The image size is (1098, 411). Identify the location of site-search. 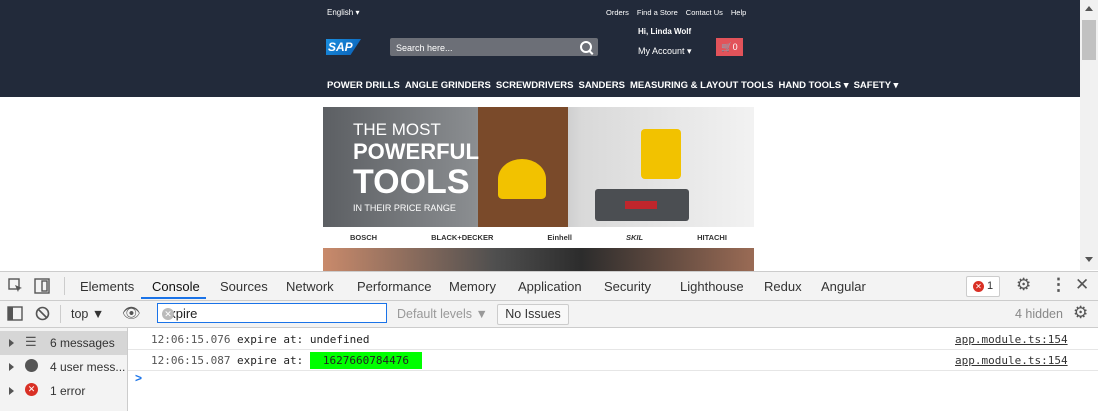
(494, 47).